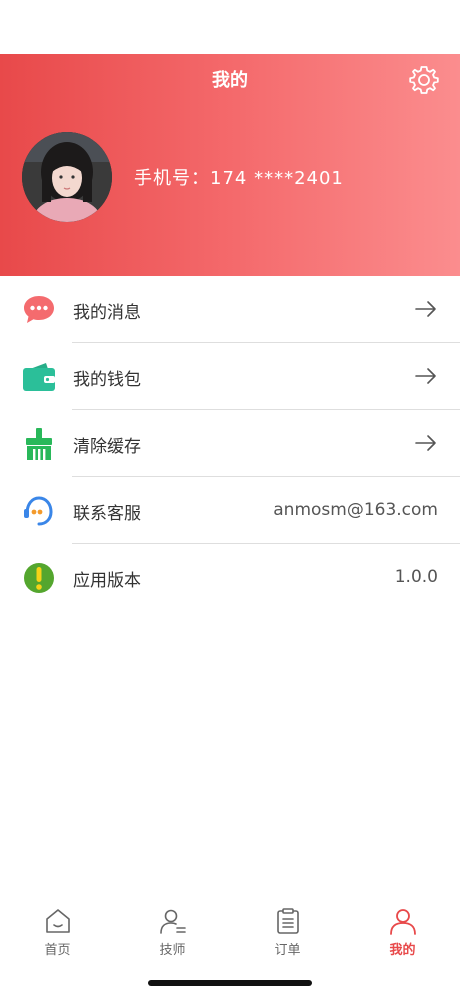 This screenshot has width=460, height=997. Describe the element at coordinates (39, 578) in the screenshot. I see `info-icon` at that location.